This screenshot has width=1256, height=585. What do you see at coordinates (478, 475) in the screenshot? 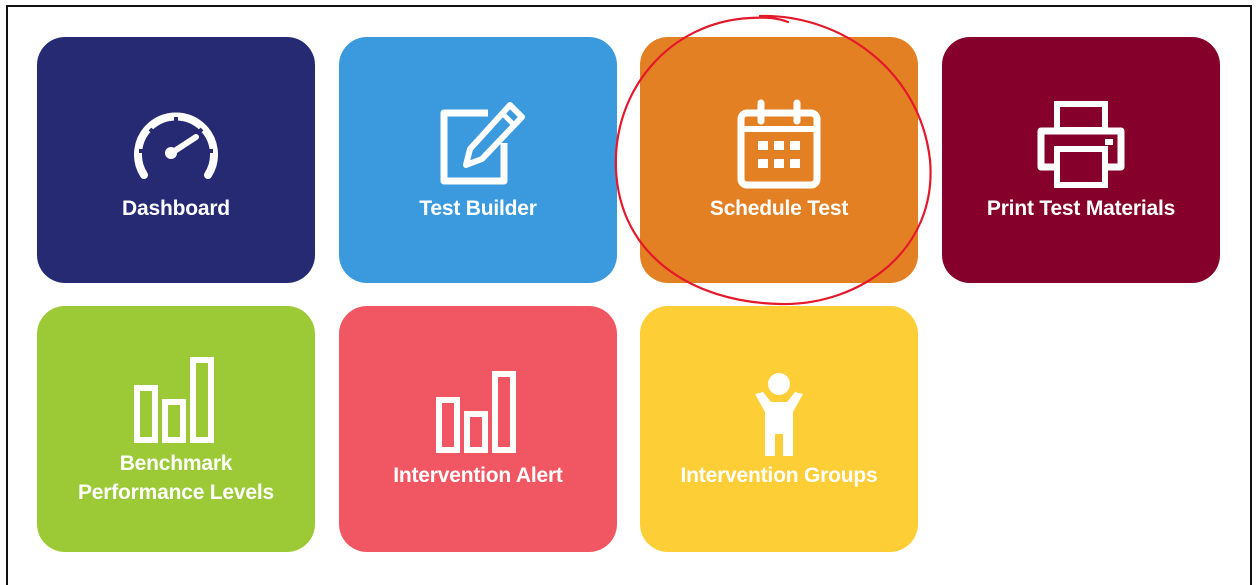
I see `intervention-alert-label: Intervention Alert` at bounding box center [478, 475].